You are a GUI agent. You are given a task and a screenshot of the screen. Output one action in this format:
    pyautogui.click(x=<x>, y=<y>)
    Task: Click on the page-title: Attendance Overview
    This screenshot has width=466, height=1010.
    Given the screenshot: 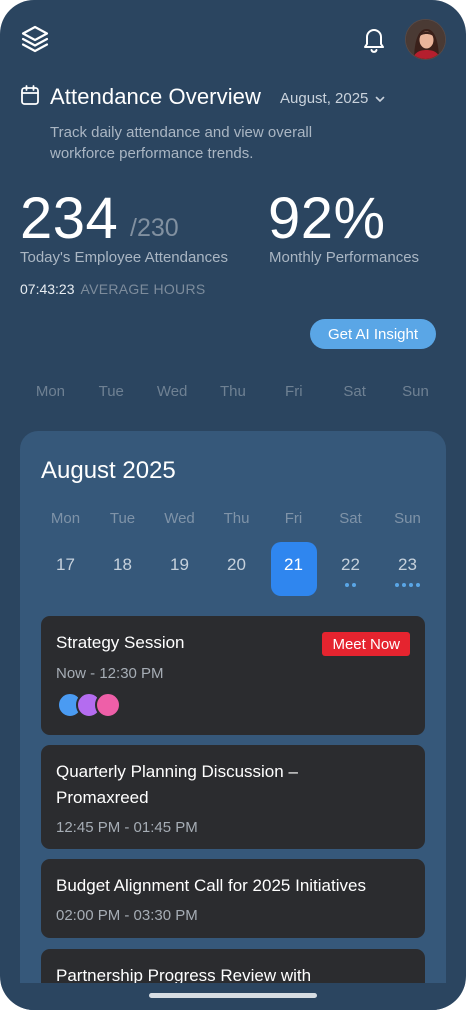 What is the action you would take?
    pyautogui.click(x=156, y=96)
    